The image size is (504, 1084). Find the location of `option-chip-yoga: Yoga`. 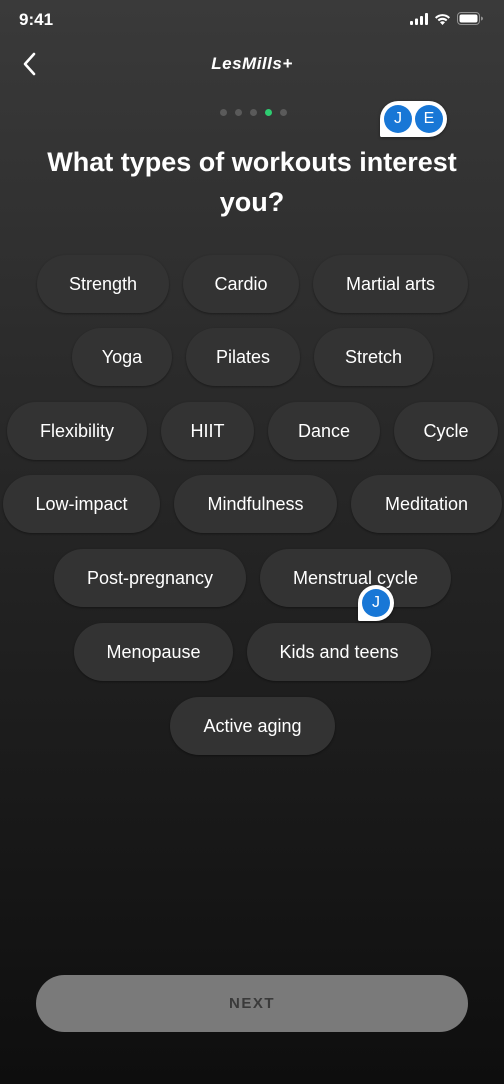

option-chip-yoga: Yoga is located at coordinates (122, 357).